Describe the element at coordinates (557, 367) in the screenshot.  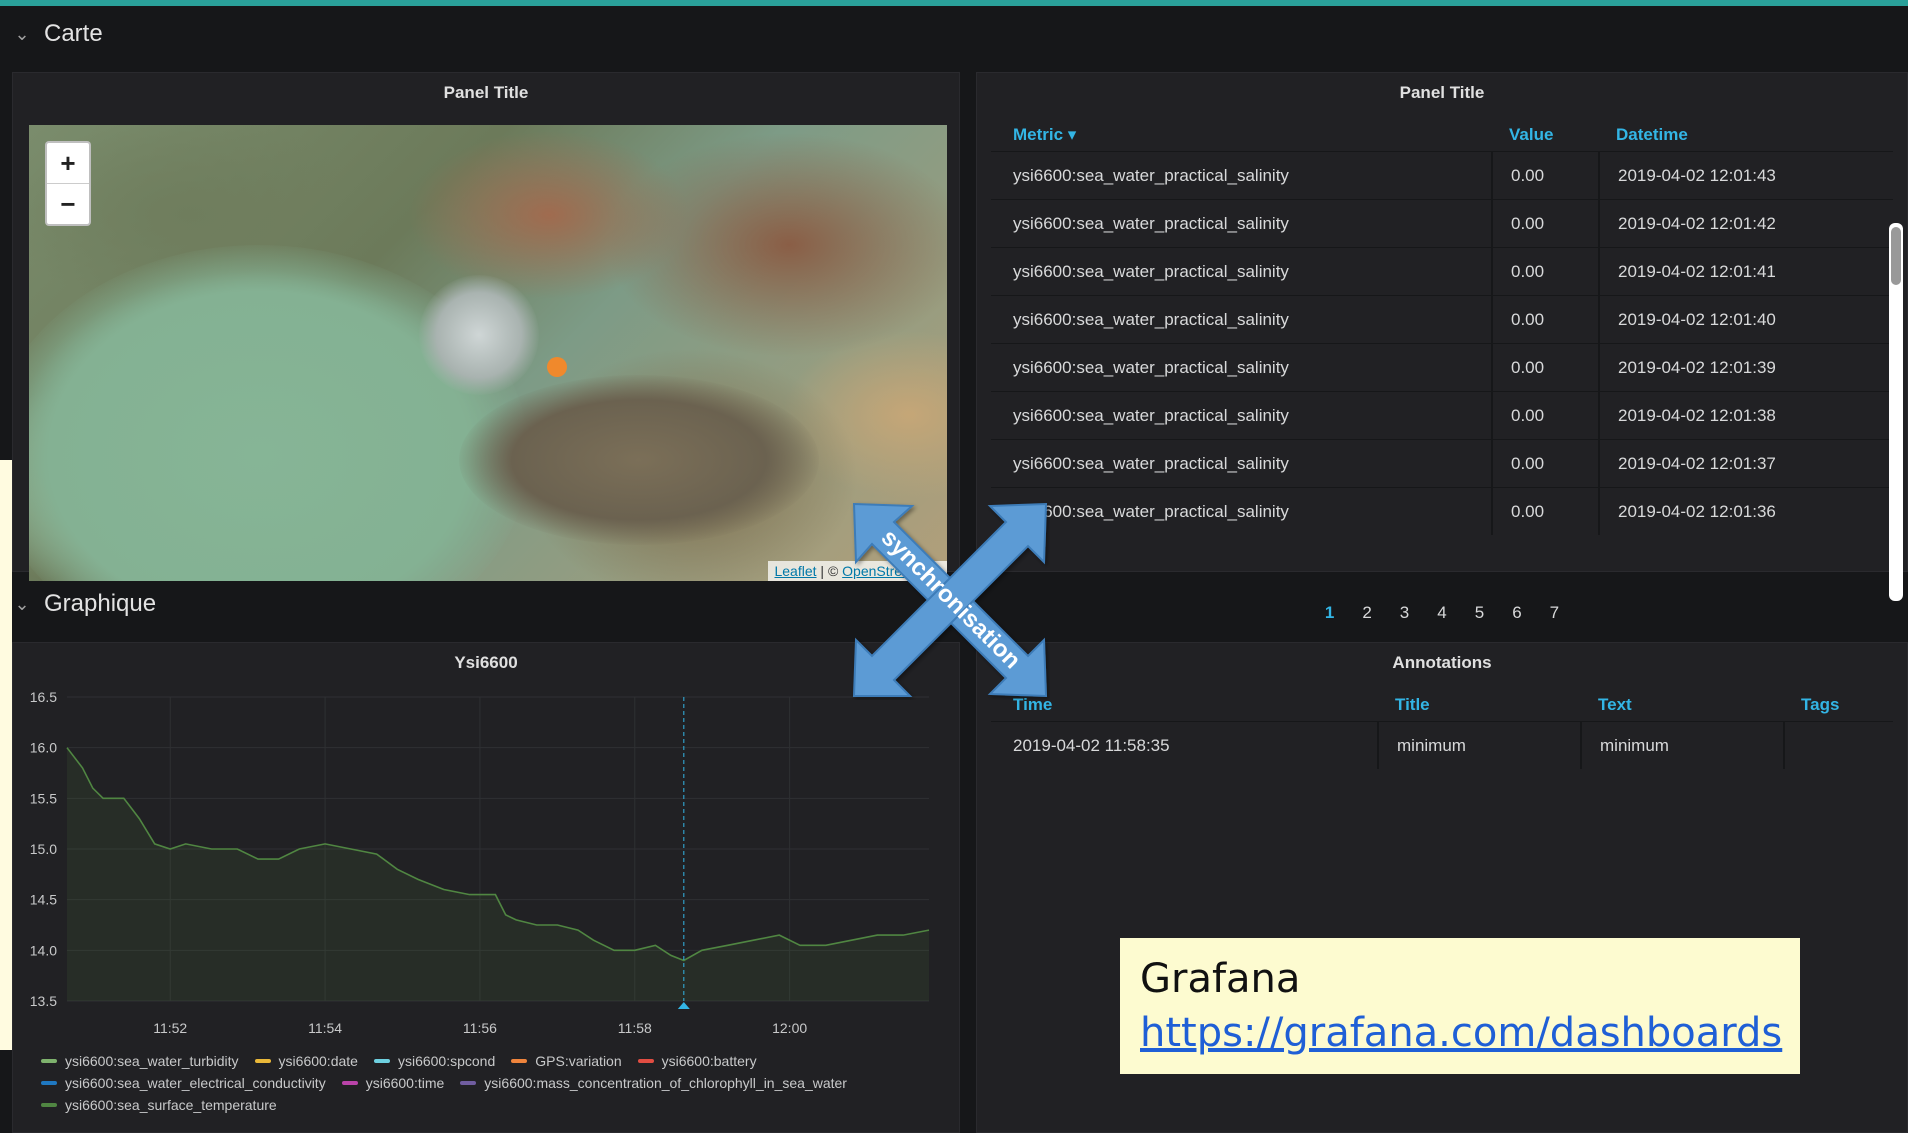
I see `map-marker` at that location.